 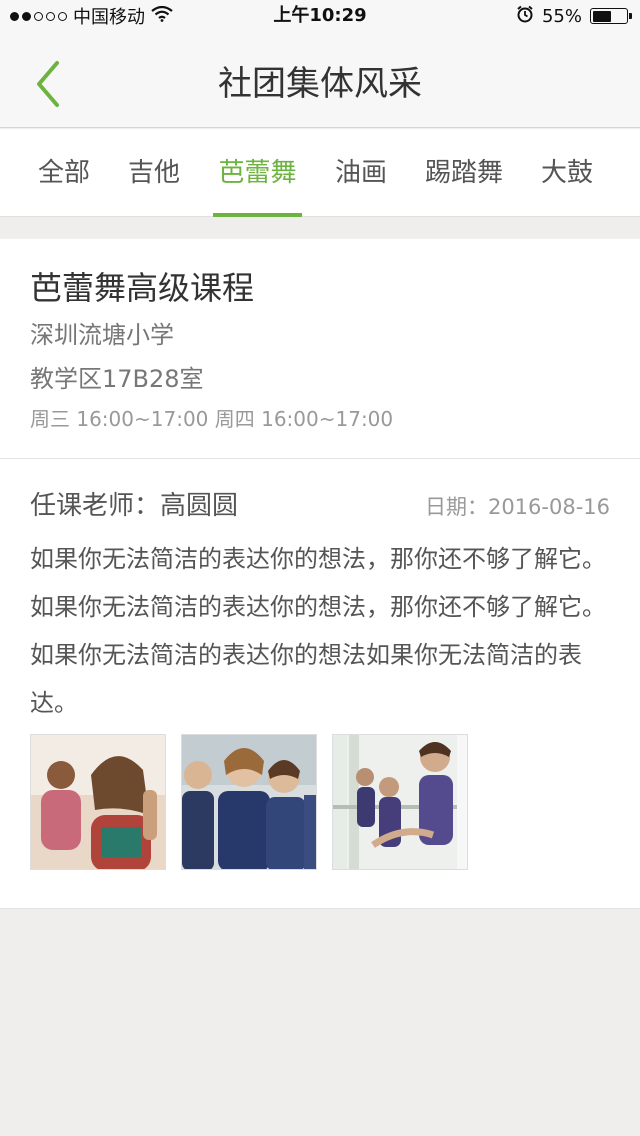 I want to click on page-title: 社团集体风采, so click(x=320, y=84).